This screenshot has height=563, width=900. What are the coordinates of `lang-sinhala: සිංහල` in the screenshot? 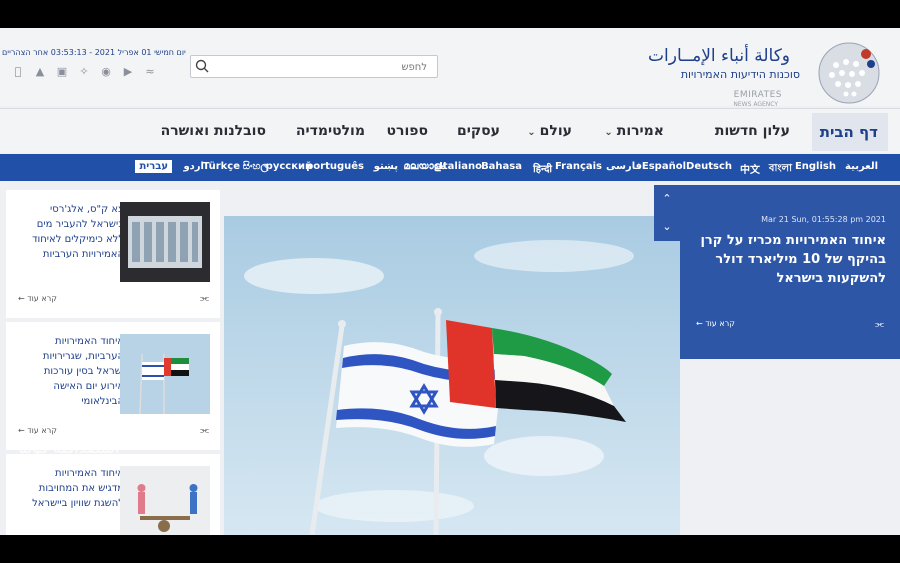 It's located at (255, 166).